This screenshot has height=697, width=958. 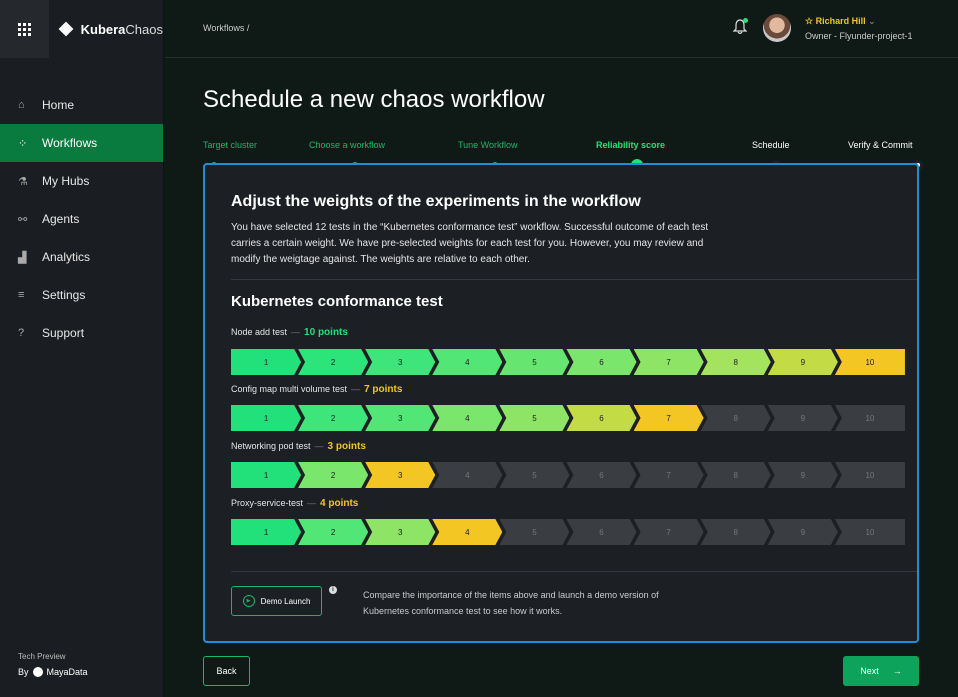 I want to click on test-name: Config map multi volume test, so click(x=289, y=389).